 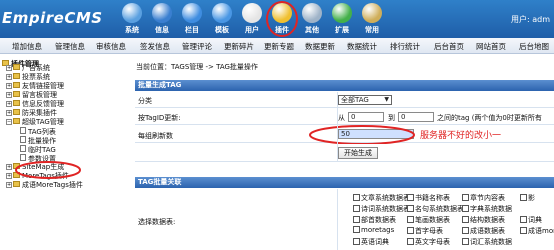 What do you see at coordinates (487, 209) in the screenshot?
I see `table-checkbox-item: 字典系统数据` at bounding box center [487, 209].